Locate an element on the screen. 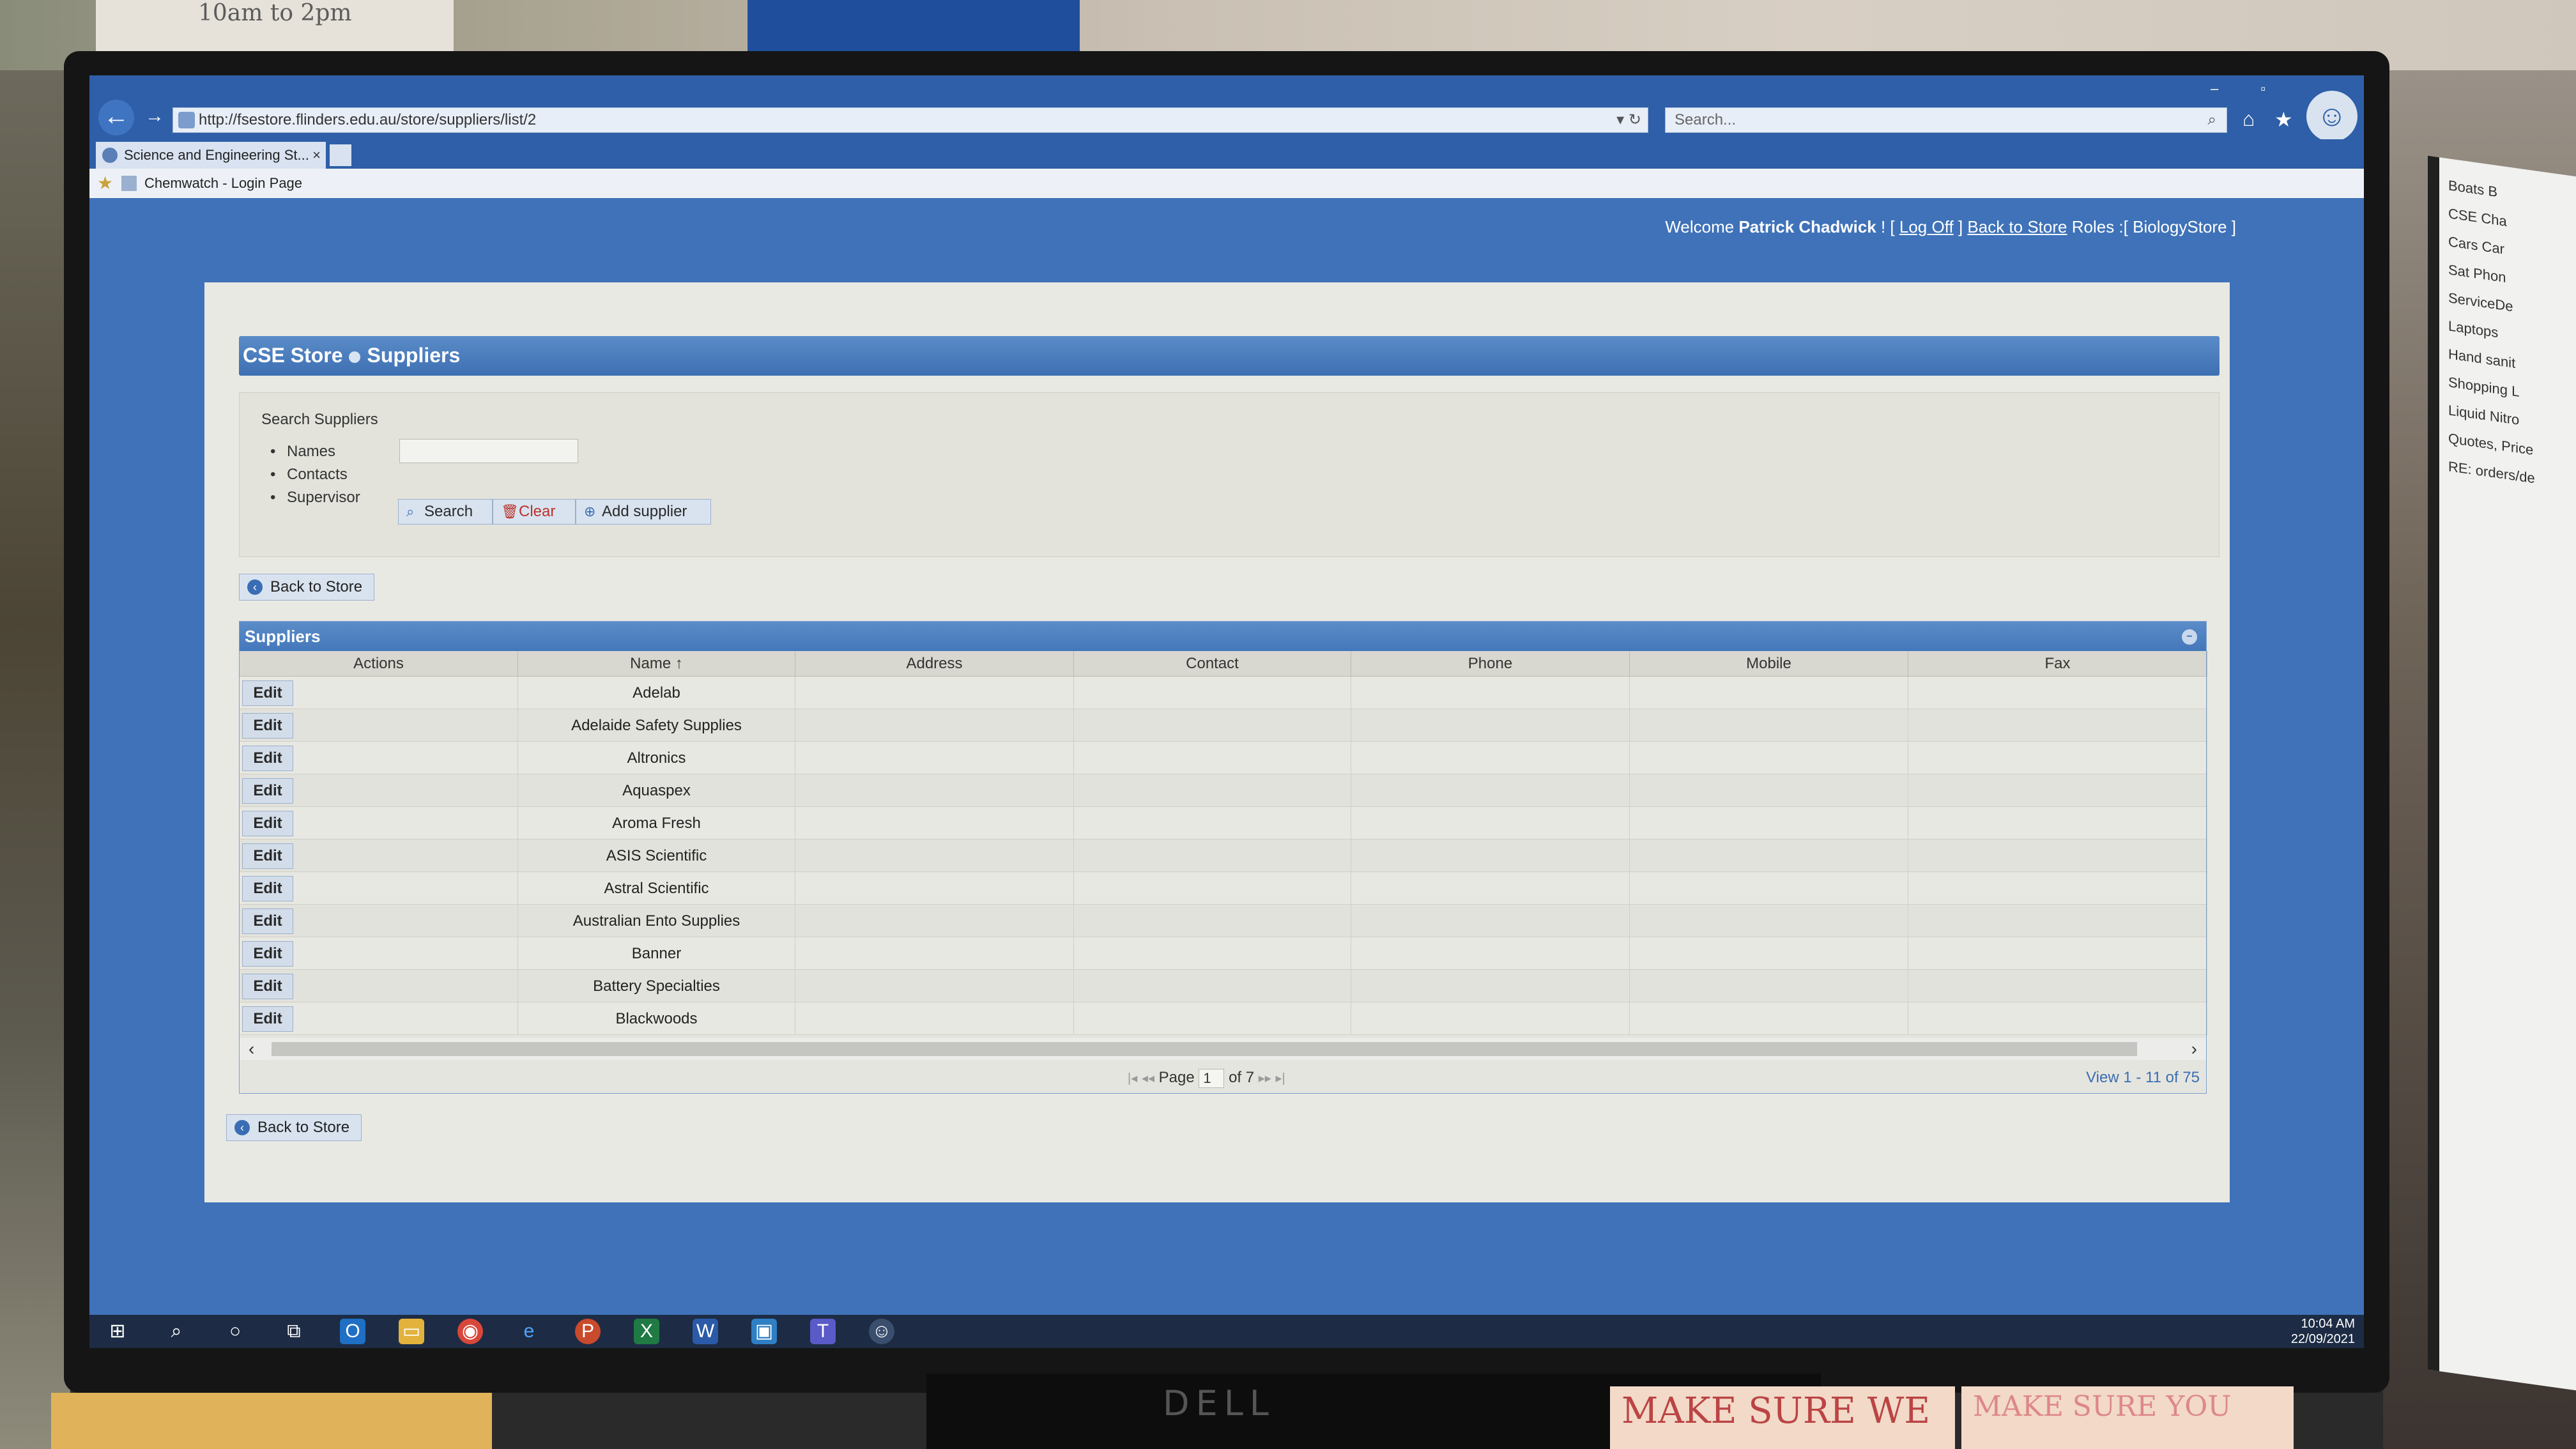 The height and width of the screenshot is (1449, 2576). column-header: Phone is located at coordinates (1490, 664).